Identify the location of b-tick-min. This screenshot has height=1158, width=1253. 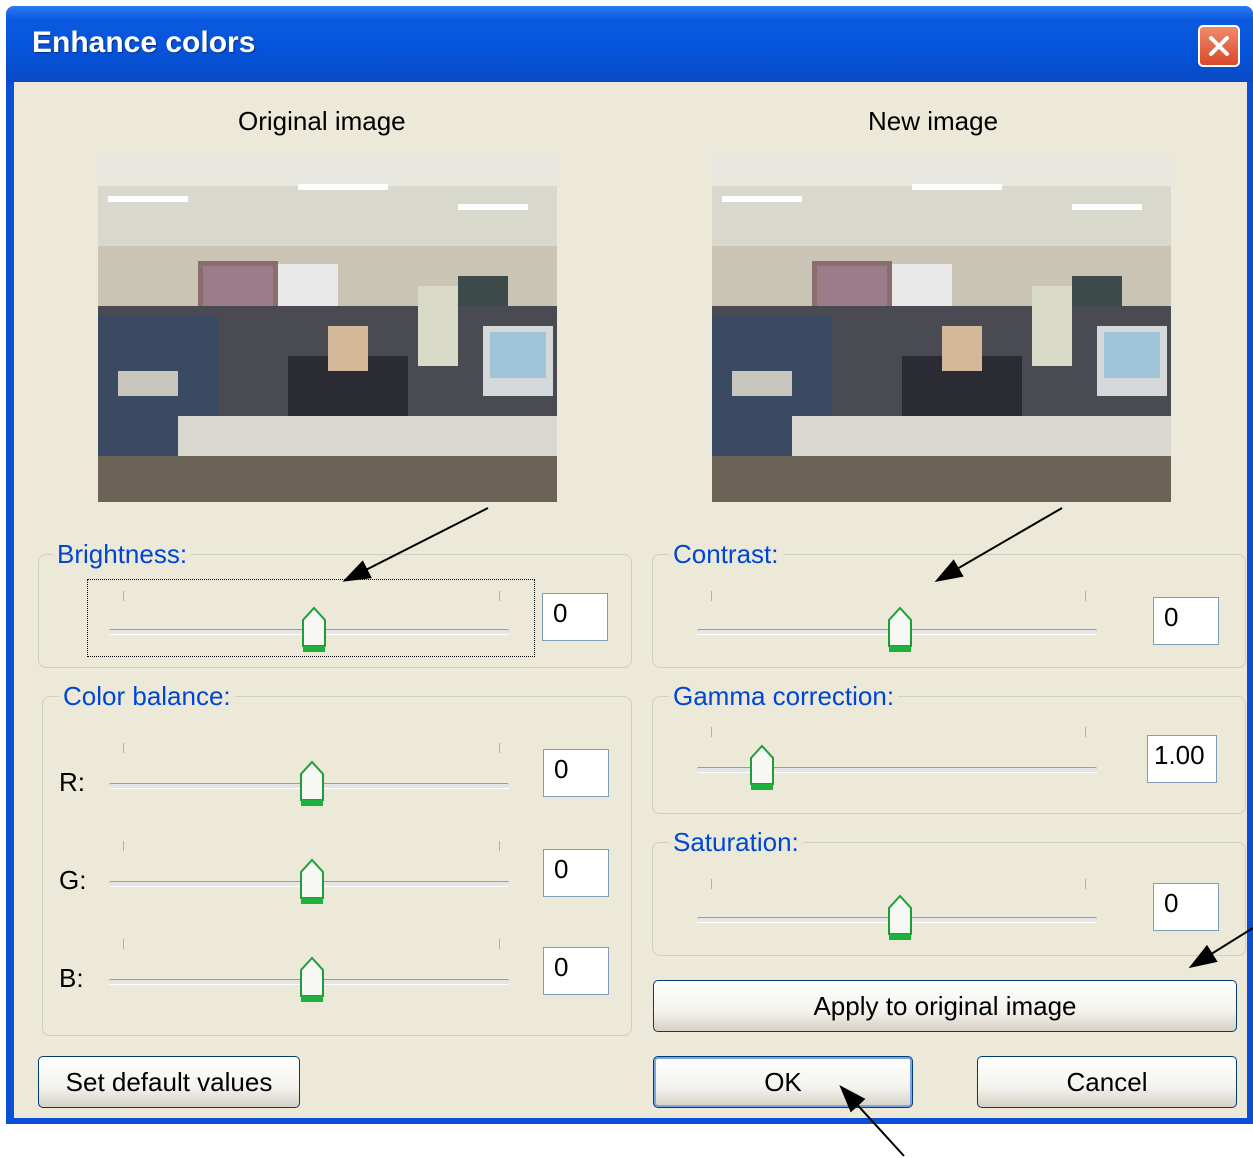
(123, 944).